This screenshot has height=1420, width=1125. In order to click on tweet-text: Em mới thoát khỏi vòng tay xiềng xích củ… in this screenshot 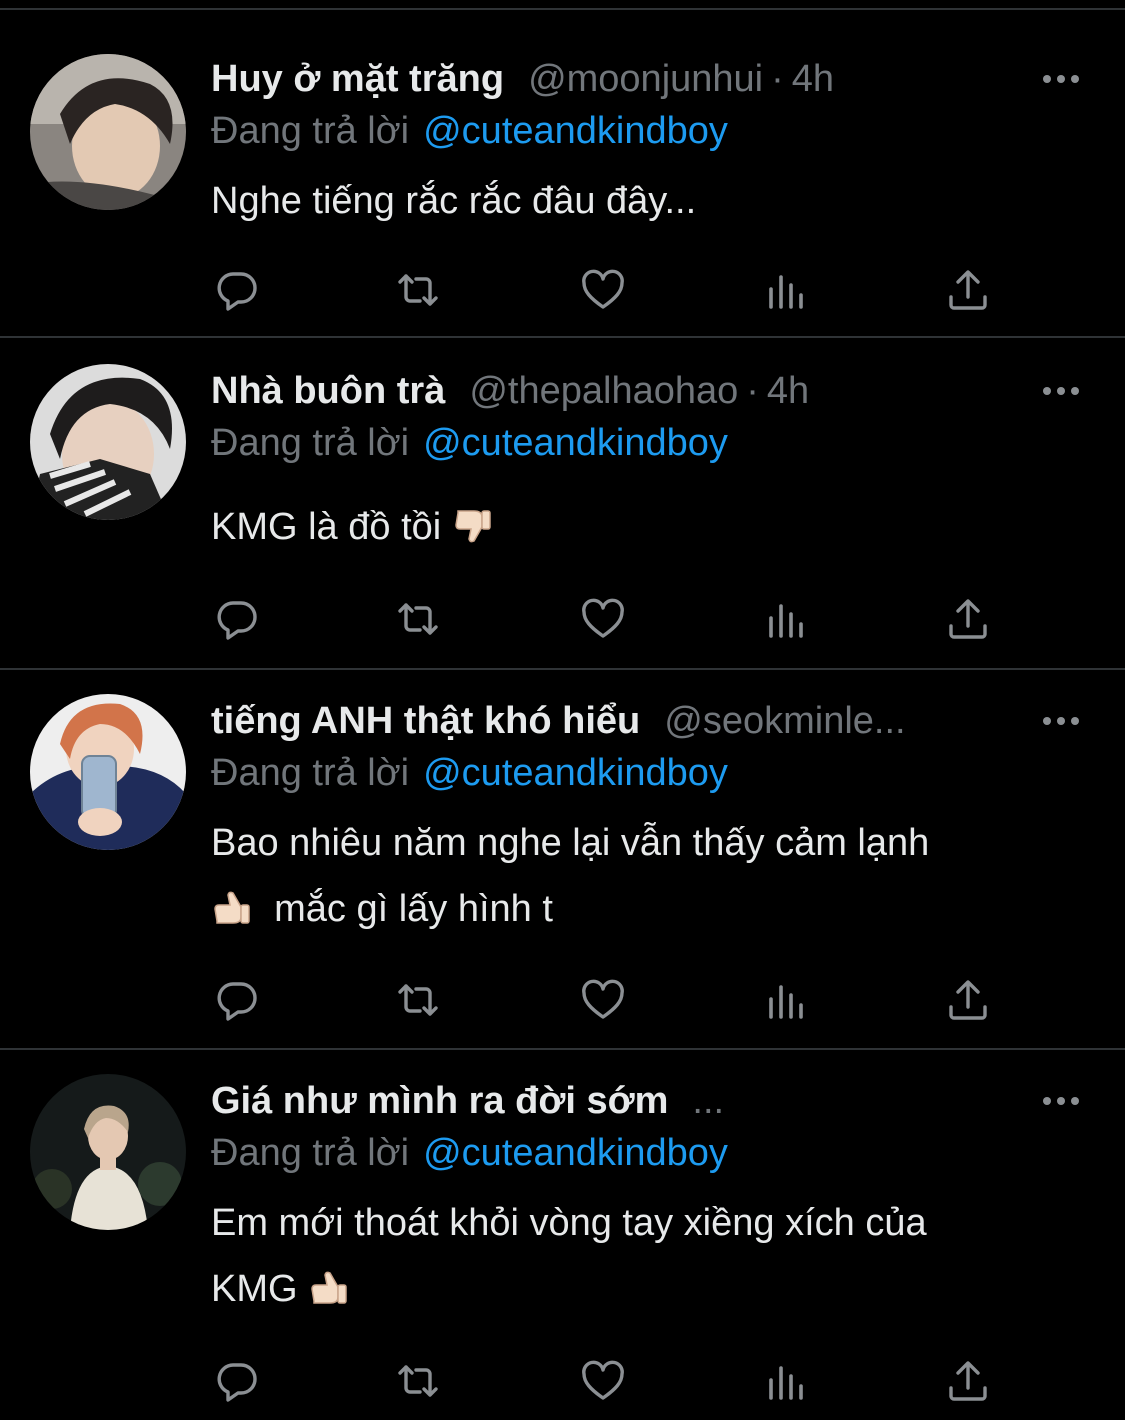, I will do `click(636, 1256)`.